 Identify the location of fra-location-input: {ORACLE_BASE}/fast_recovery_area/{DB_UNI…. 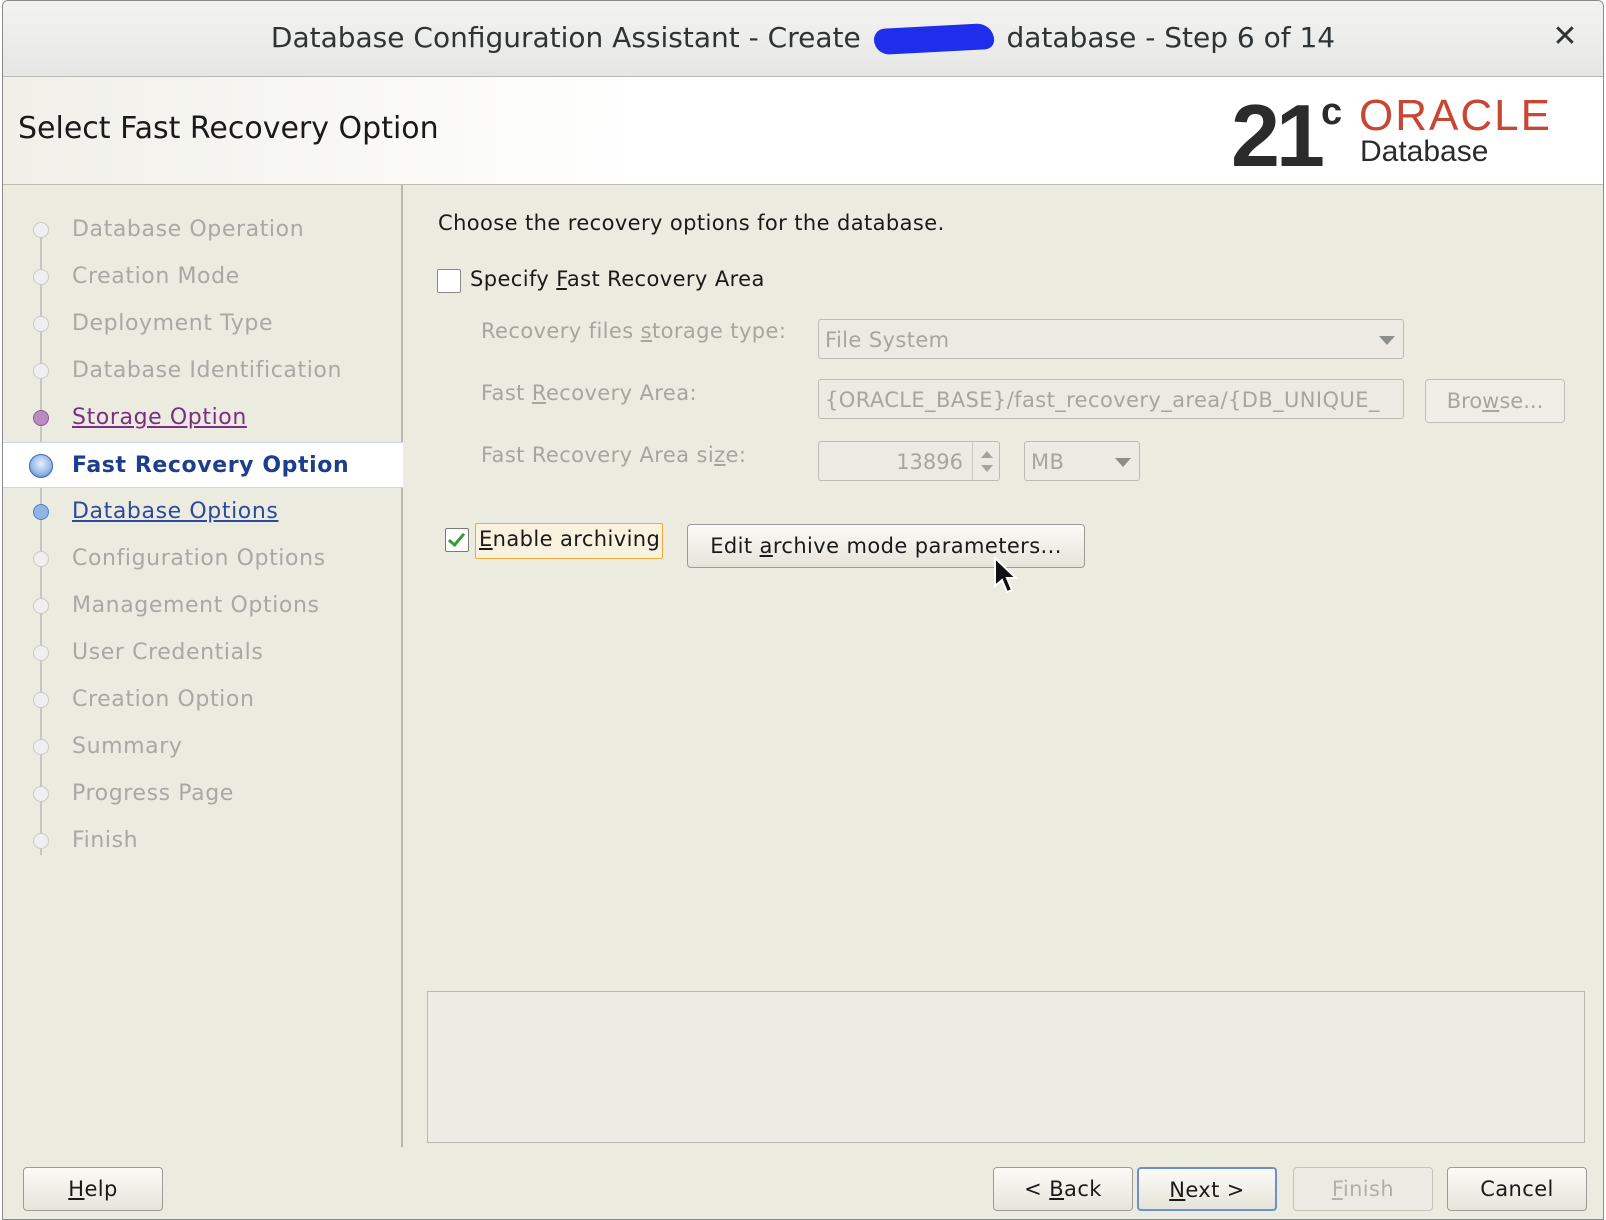
(1111, 399).